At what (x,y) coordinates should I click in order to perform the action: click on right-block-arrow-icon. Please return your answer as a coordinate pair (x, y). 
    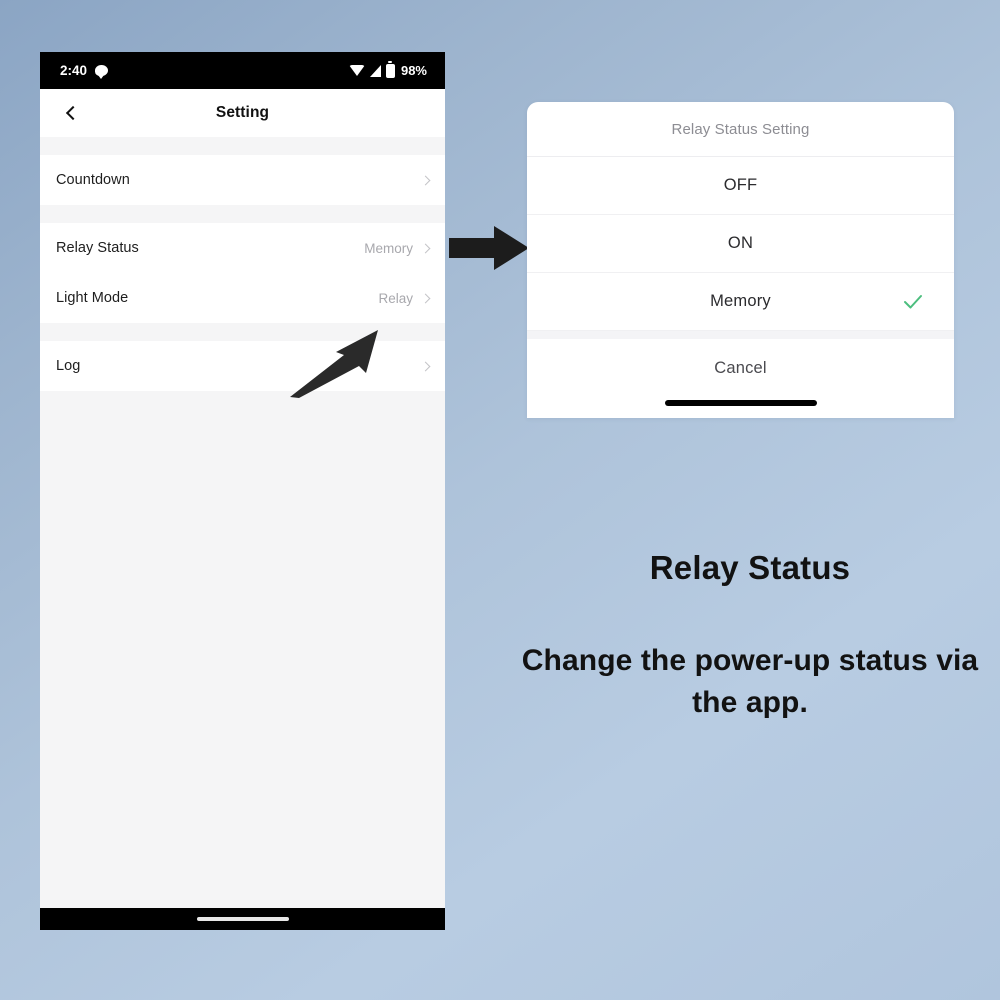
    Looking at the image, I should click on (489, 248).